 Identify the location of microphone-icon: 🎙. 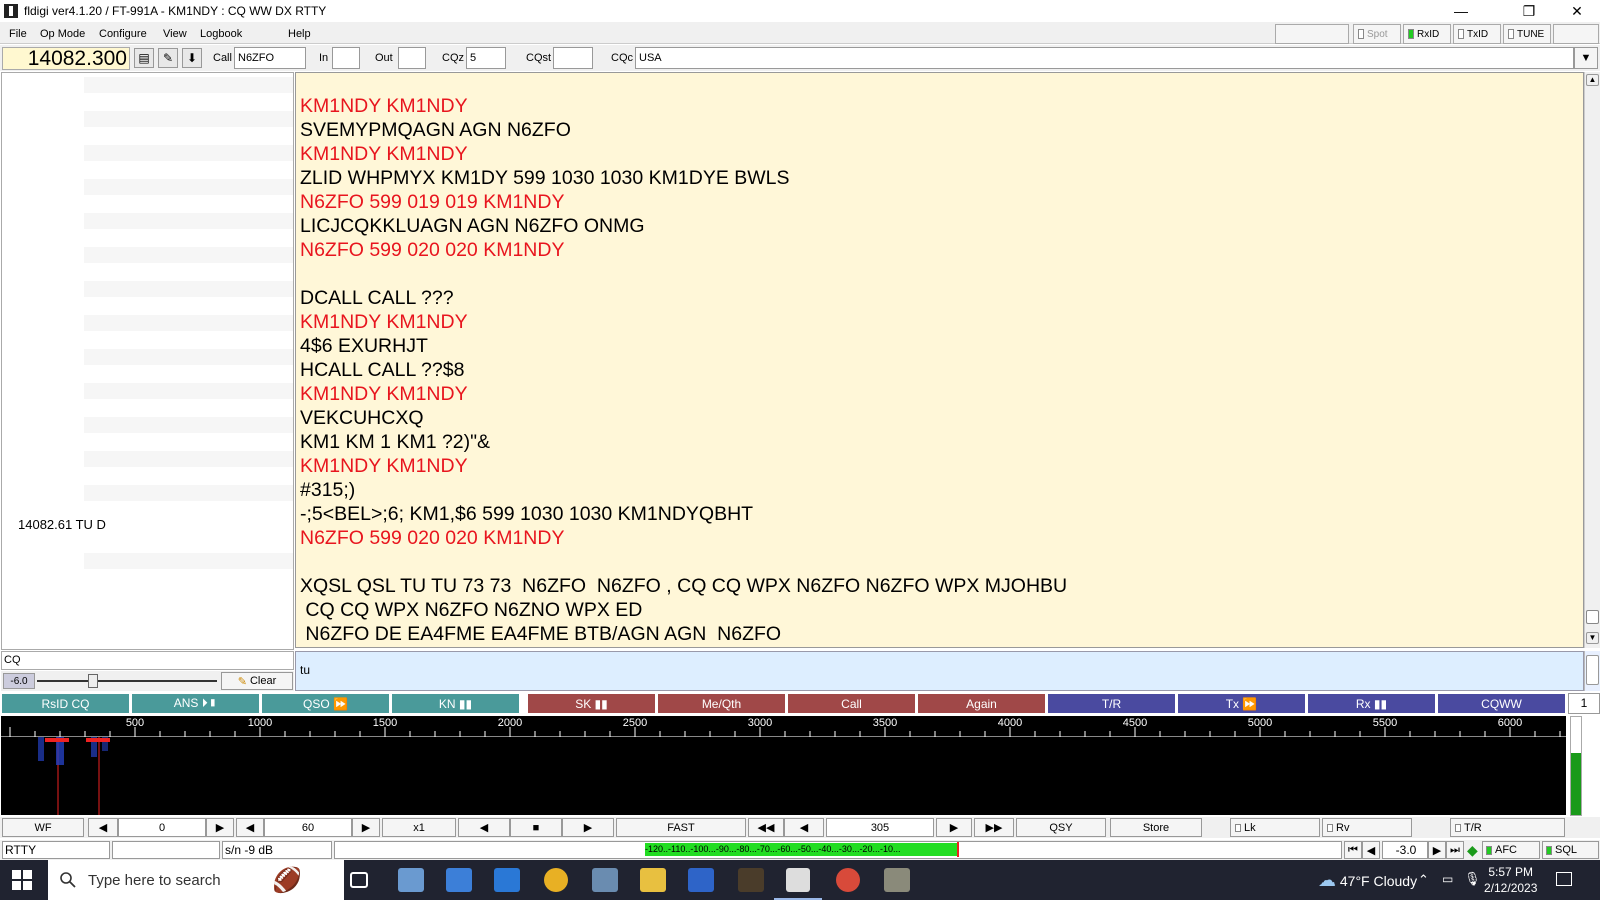
(1472, 879).